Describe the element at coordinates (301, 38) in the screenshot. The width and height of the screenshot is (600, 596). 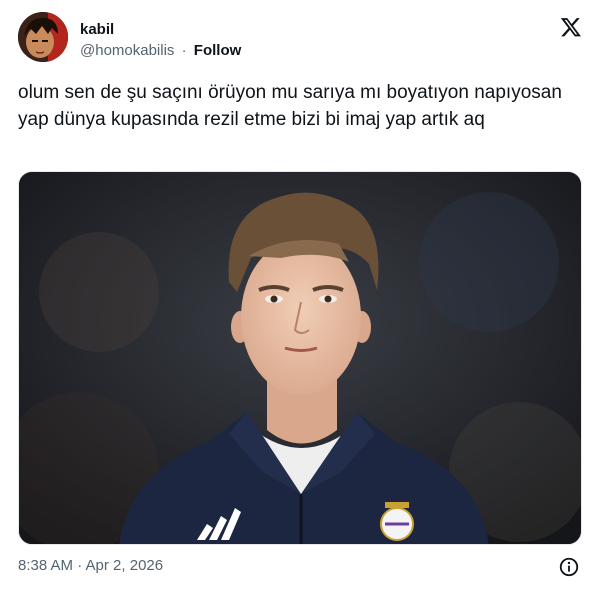
I see `tweet-header: kabil @homokabilis · Follow` at that location.